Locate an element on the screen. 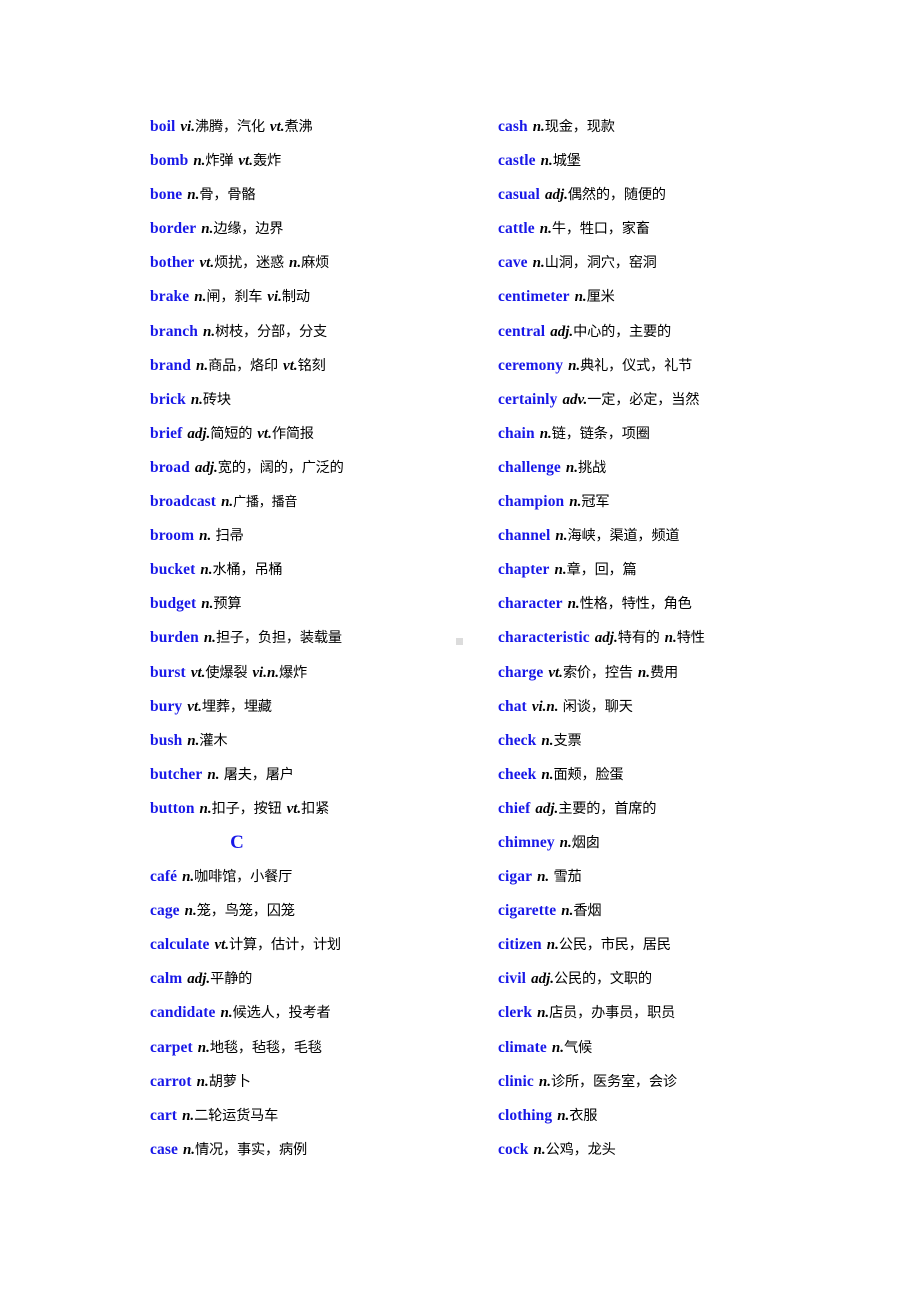  glossary-entry: casual adj.偶然的，随便的 is located at coordinates (709, 195).